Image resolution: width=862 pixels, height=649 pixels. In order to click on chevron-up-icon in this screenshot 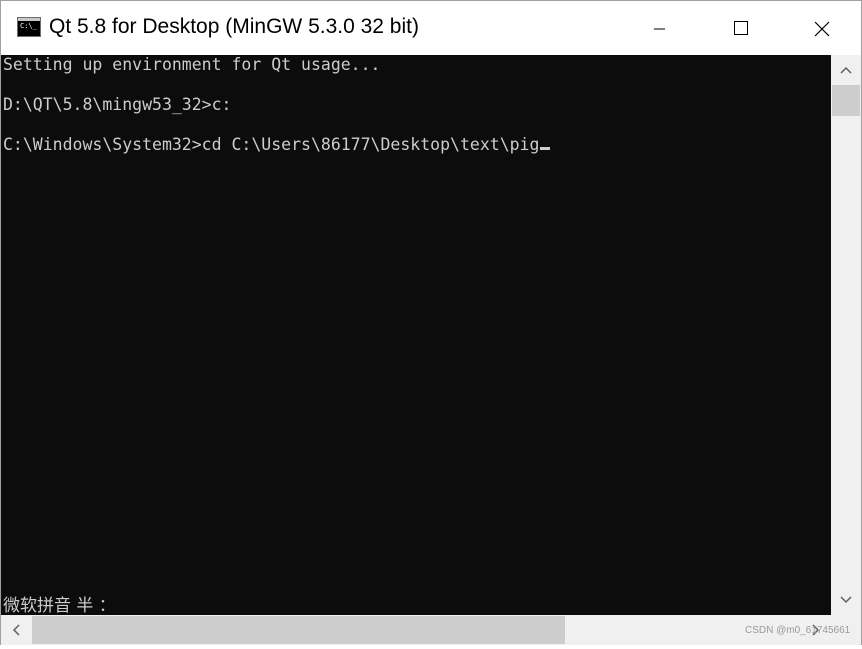, I will do `click(846, 70)`.